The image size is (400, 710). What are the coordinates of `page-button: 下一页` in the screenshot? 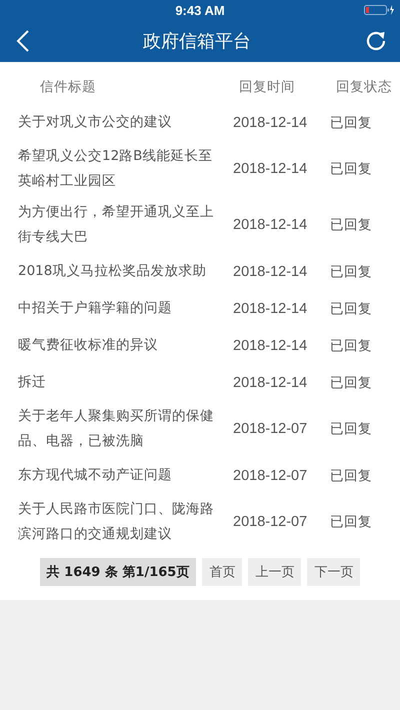 It's located at (333, 572).